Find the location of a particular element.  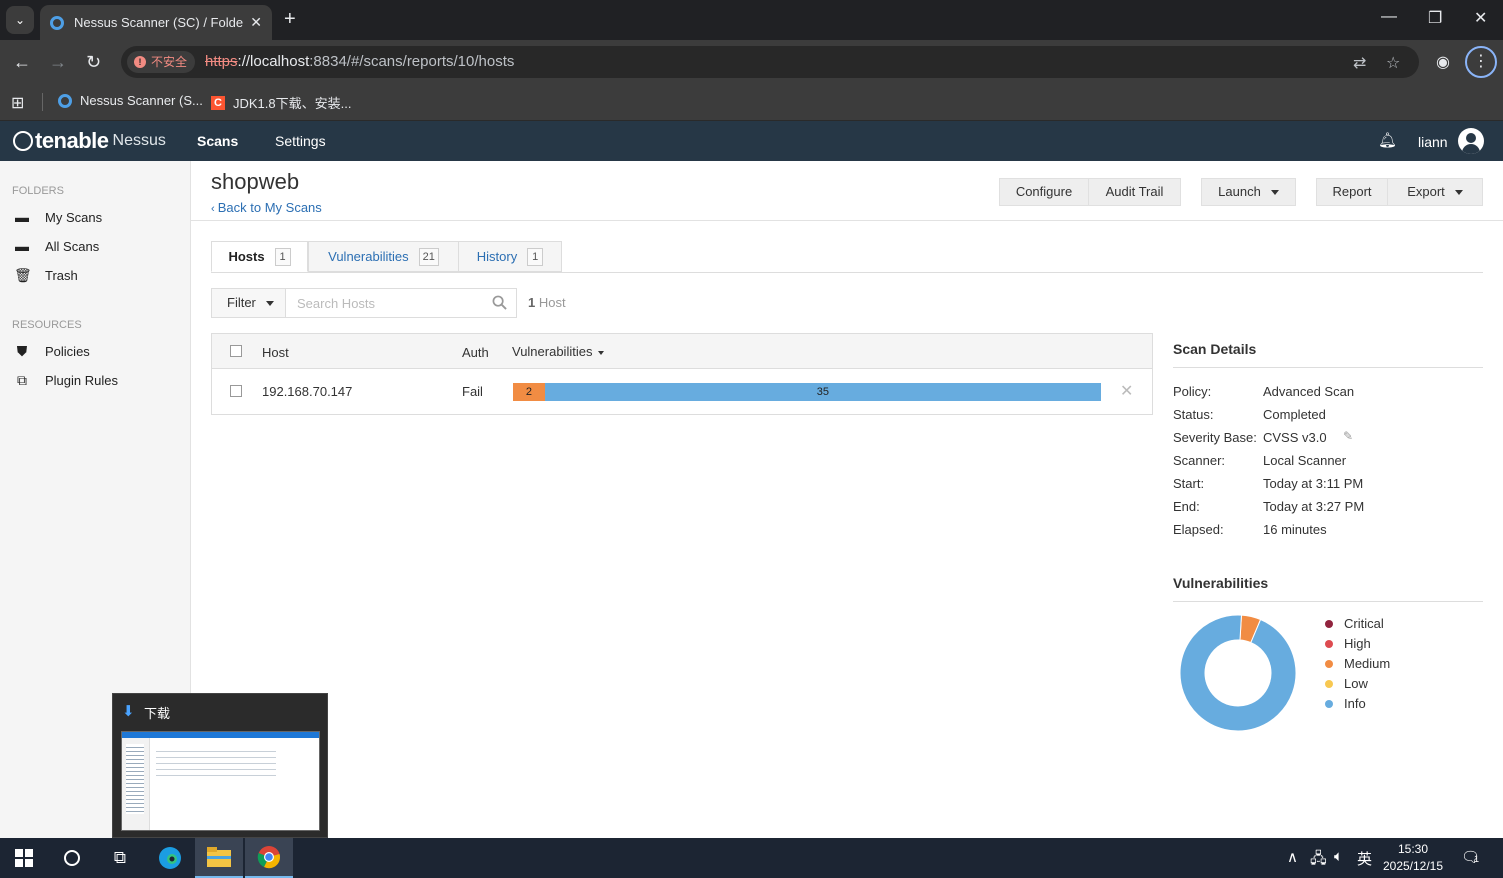

legend-item-medium: Medium is located at coordinates (1356, 664).